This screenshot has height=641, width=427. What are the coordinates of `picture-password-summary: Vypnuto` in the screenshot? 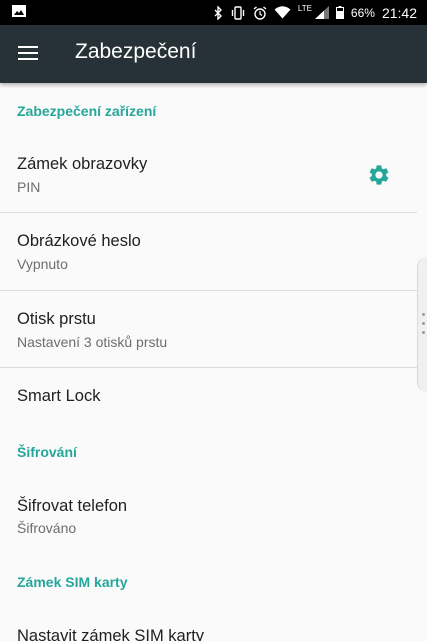 It's located at (42, 264).